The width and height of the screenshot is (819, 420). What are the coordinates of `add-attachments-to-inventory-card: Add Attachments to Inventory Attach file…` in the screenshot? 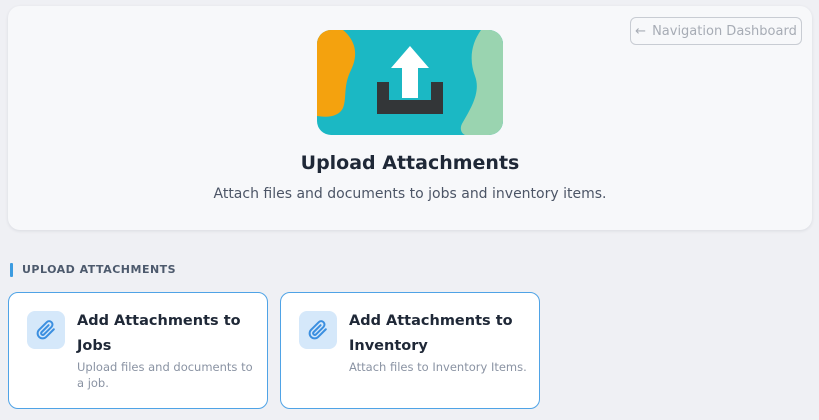 It's located at (410, 350).